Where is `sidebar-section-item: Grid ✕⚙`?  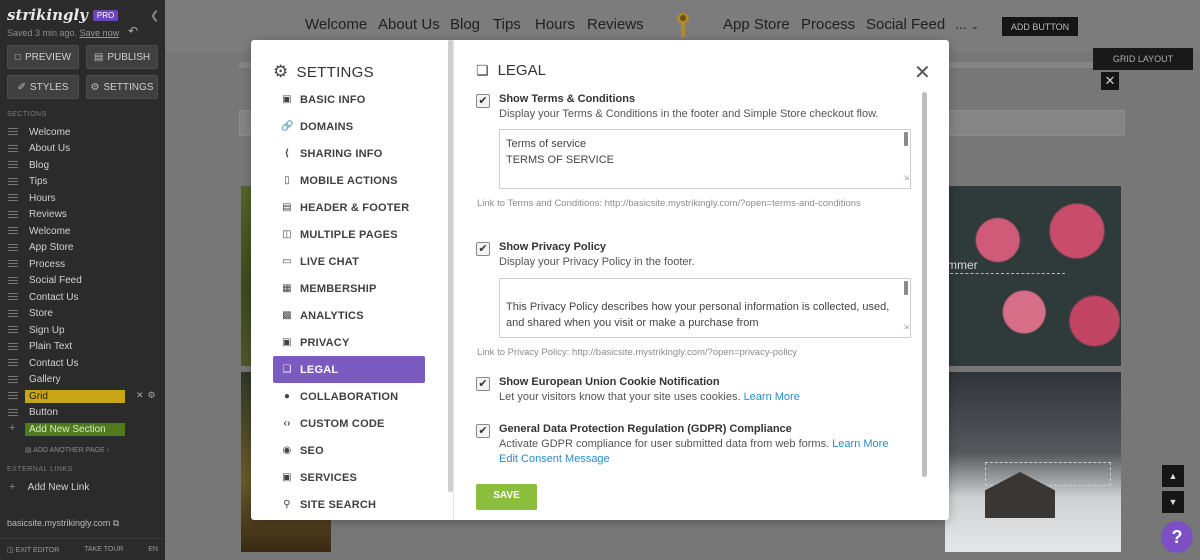 sidebar-section-item: Grid ✕⚙ is located at coordinates (82, 396).